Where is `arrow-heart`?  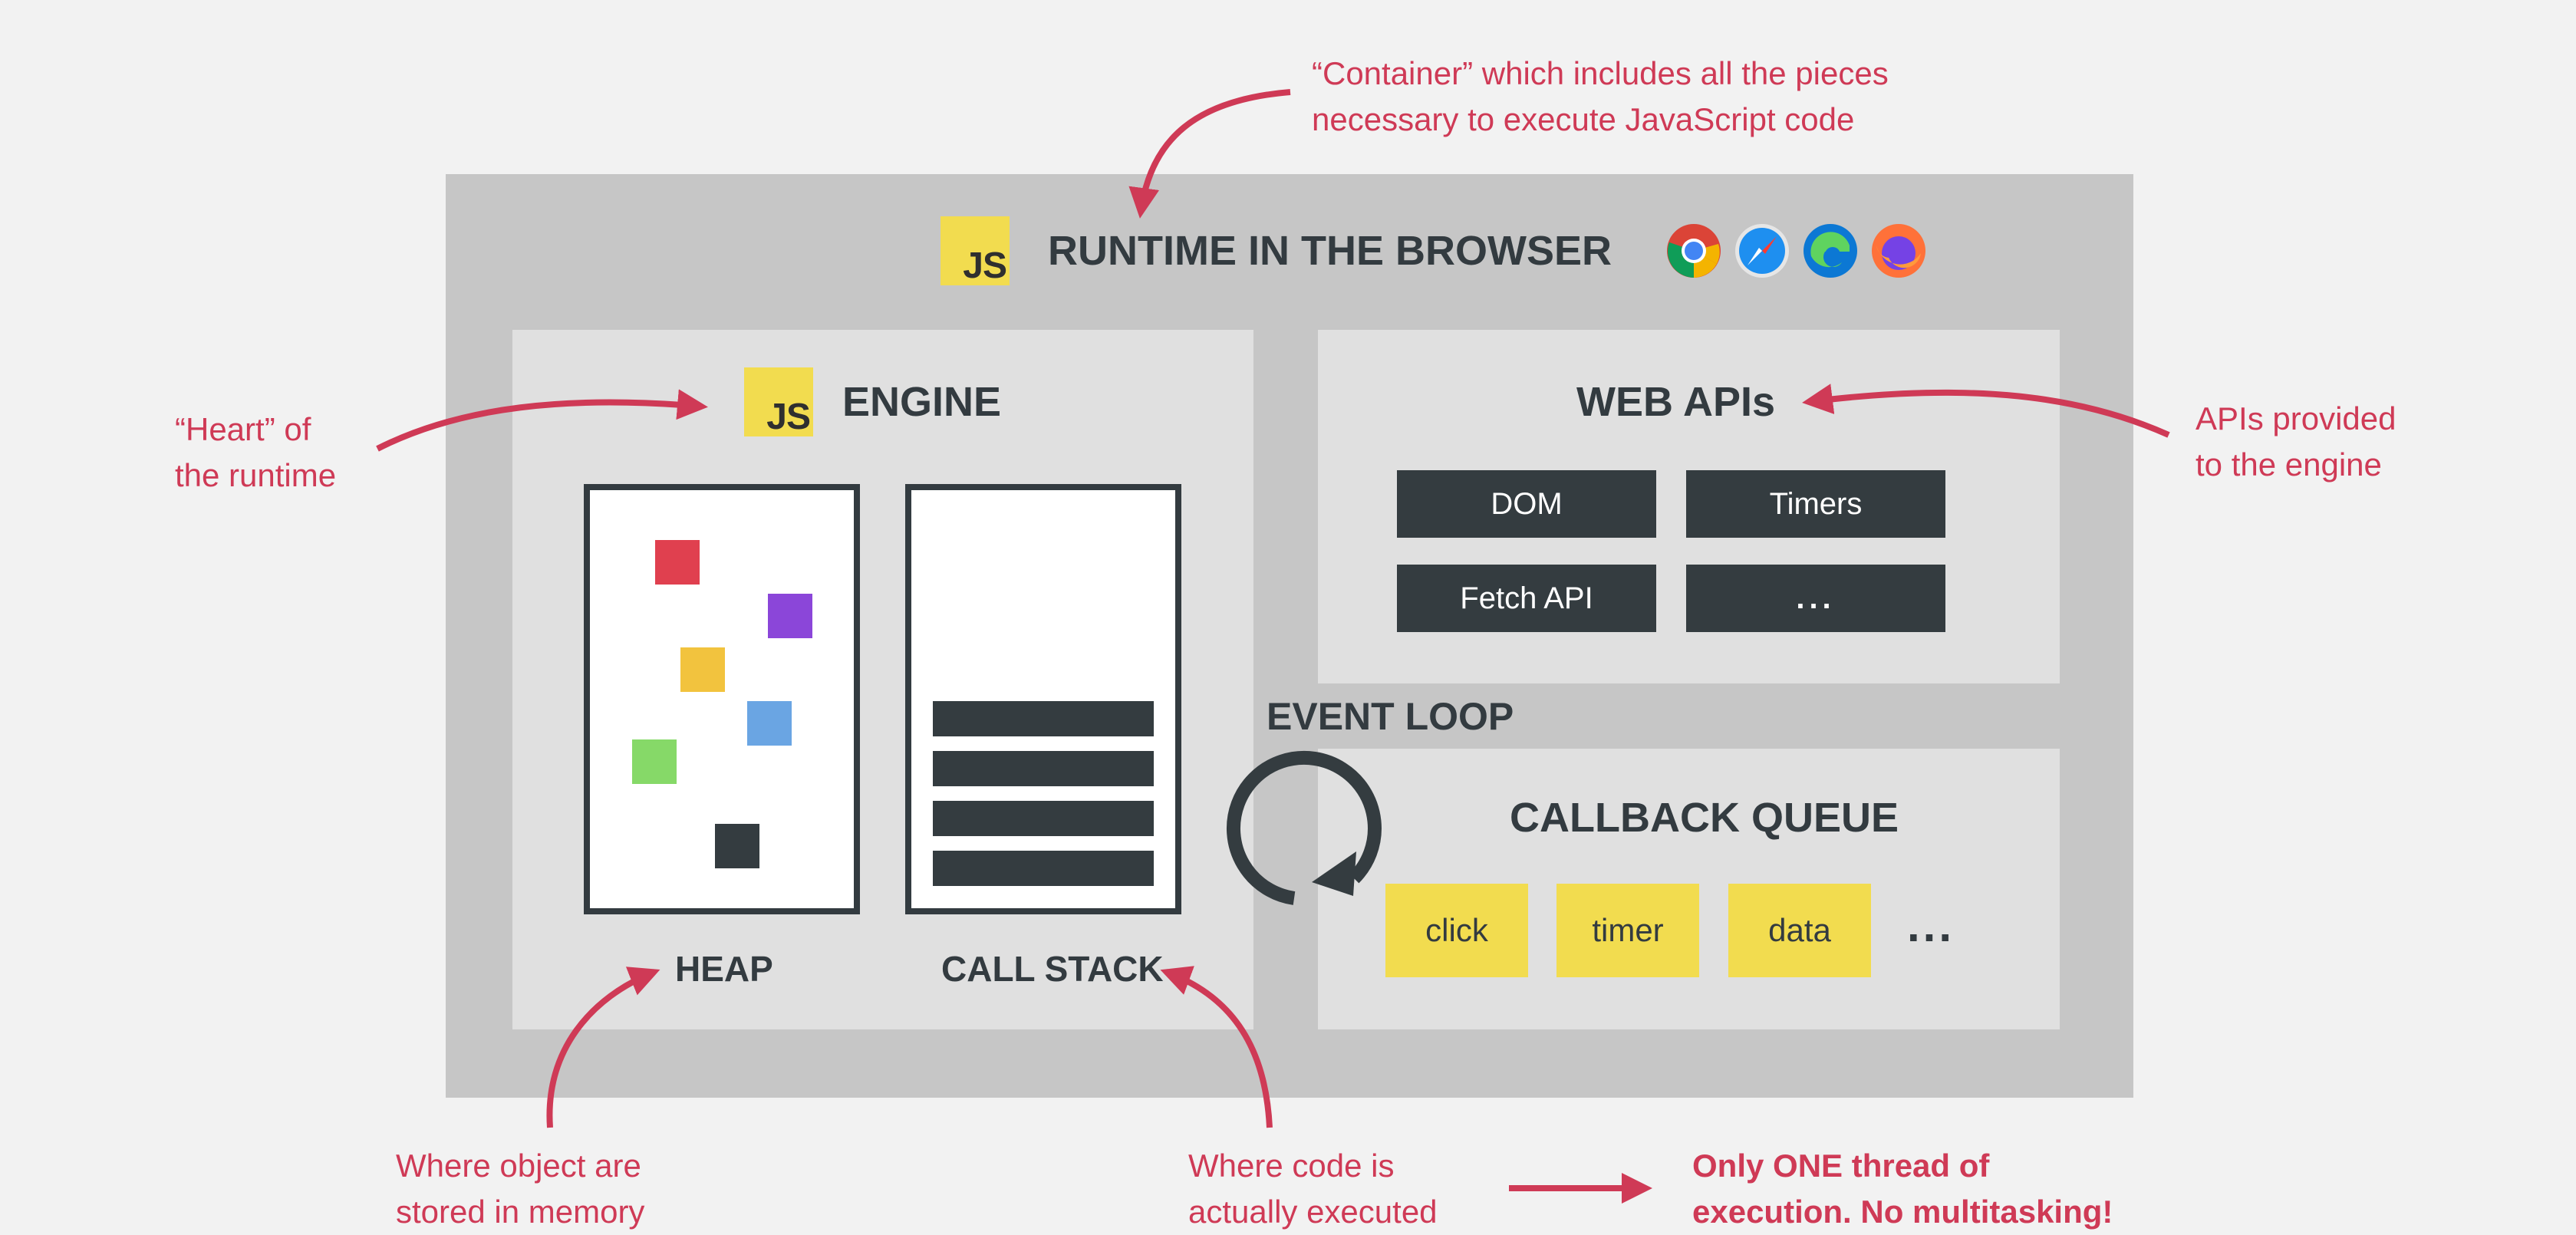 arrow-heart is located at coordinates (542, 421).